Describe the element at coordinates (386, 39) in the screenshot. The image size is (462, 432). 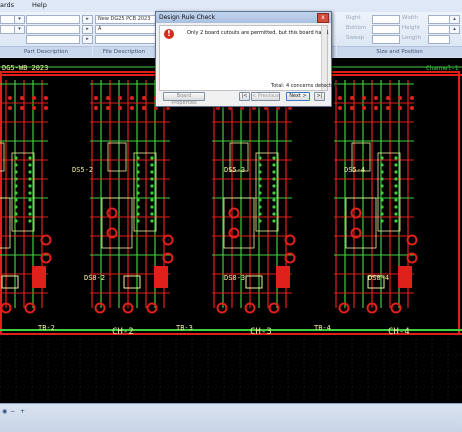
I see `sweep-field` at that location.